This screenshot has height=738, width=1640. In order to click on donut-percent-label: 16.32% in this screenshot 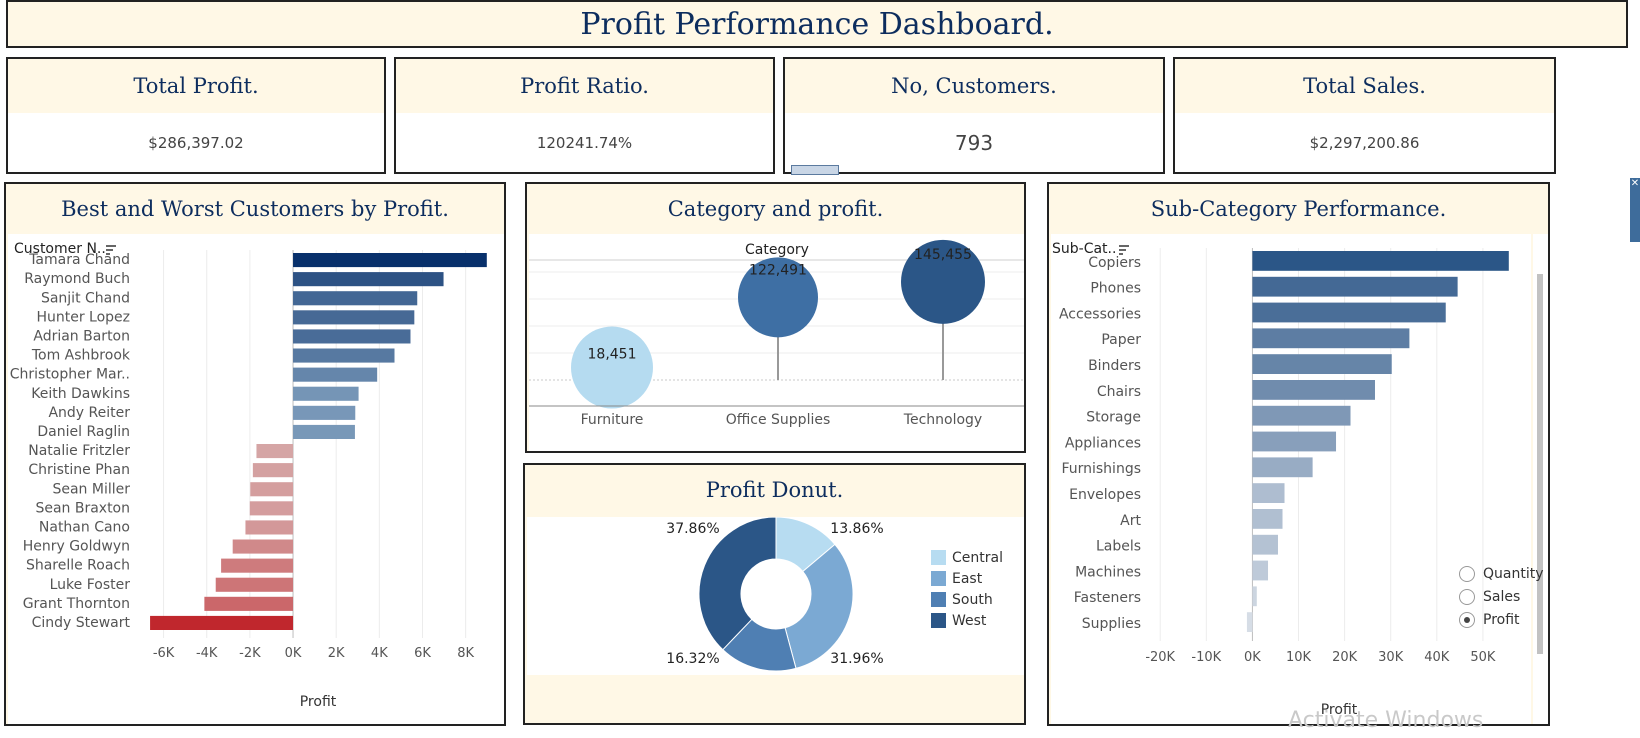, I will do `click(692, 659)`.